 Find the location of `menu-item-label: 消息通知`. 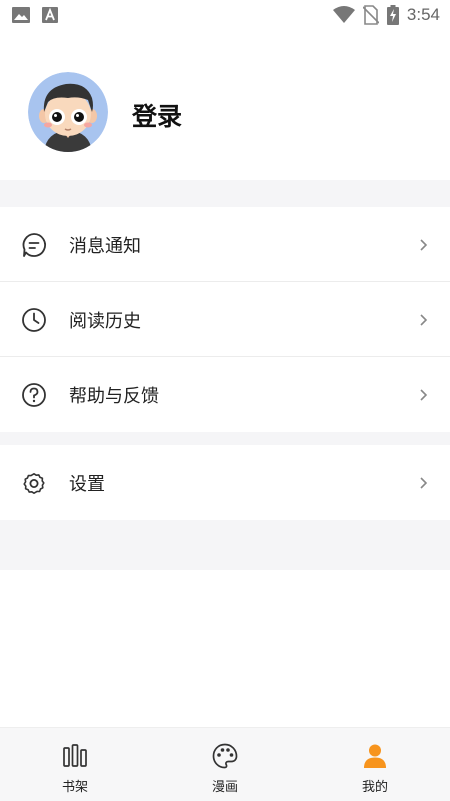

menu-item-label: 消息通知 is located at coordinates (105, 246).